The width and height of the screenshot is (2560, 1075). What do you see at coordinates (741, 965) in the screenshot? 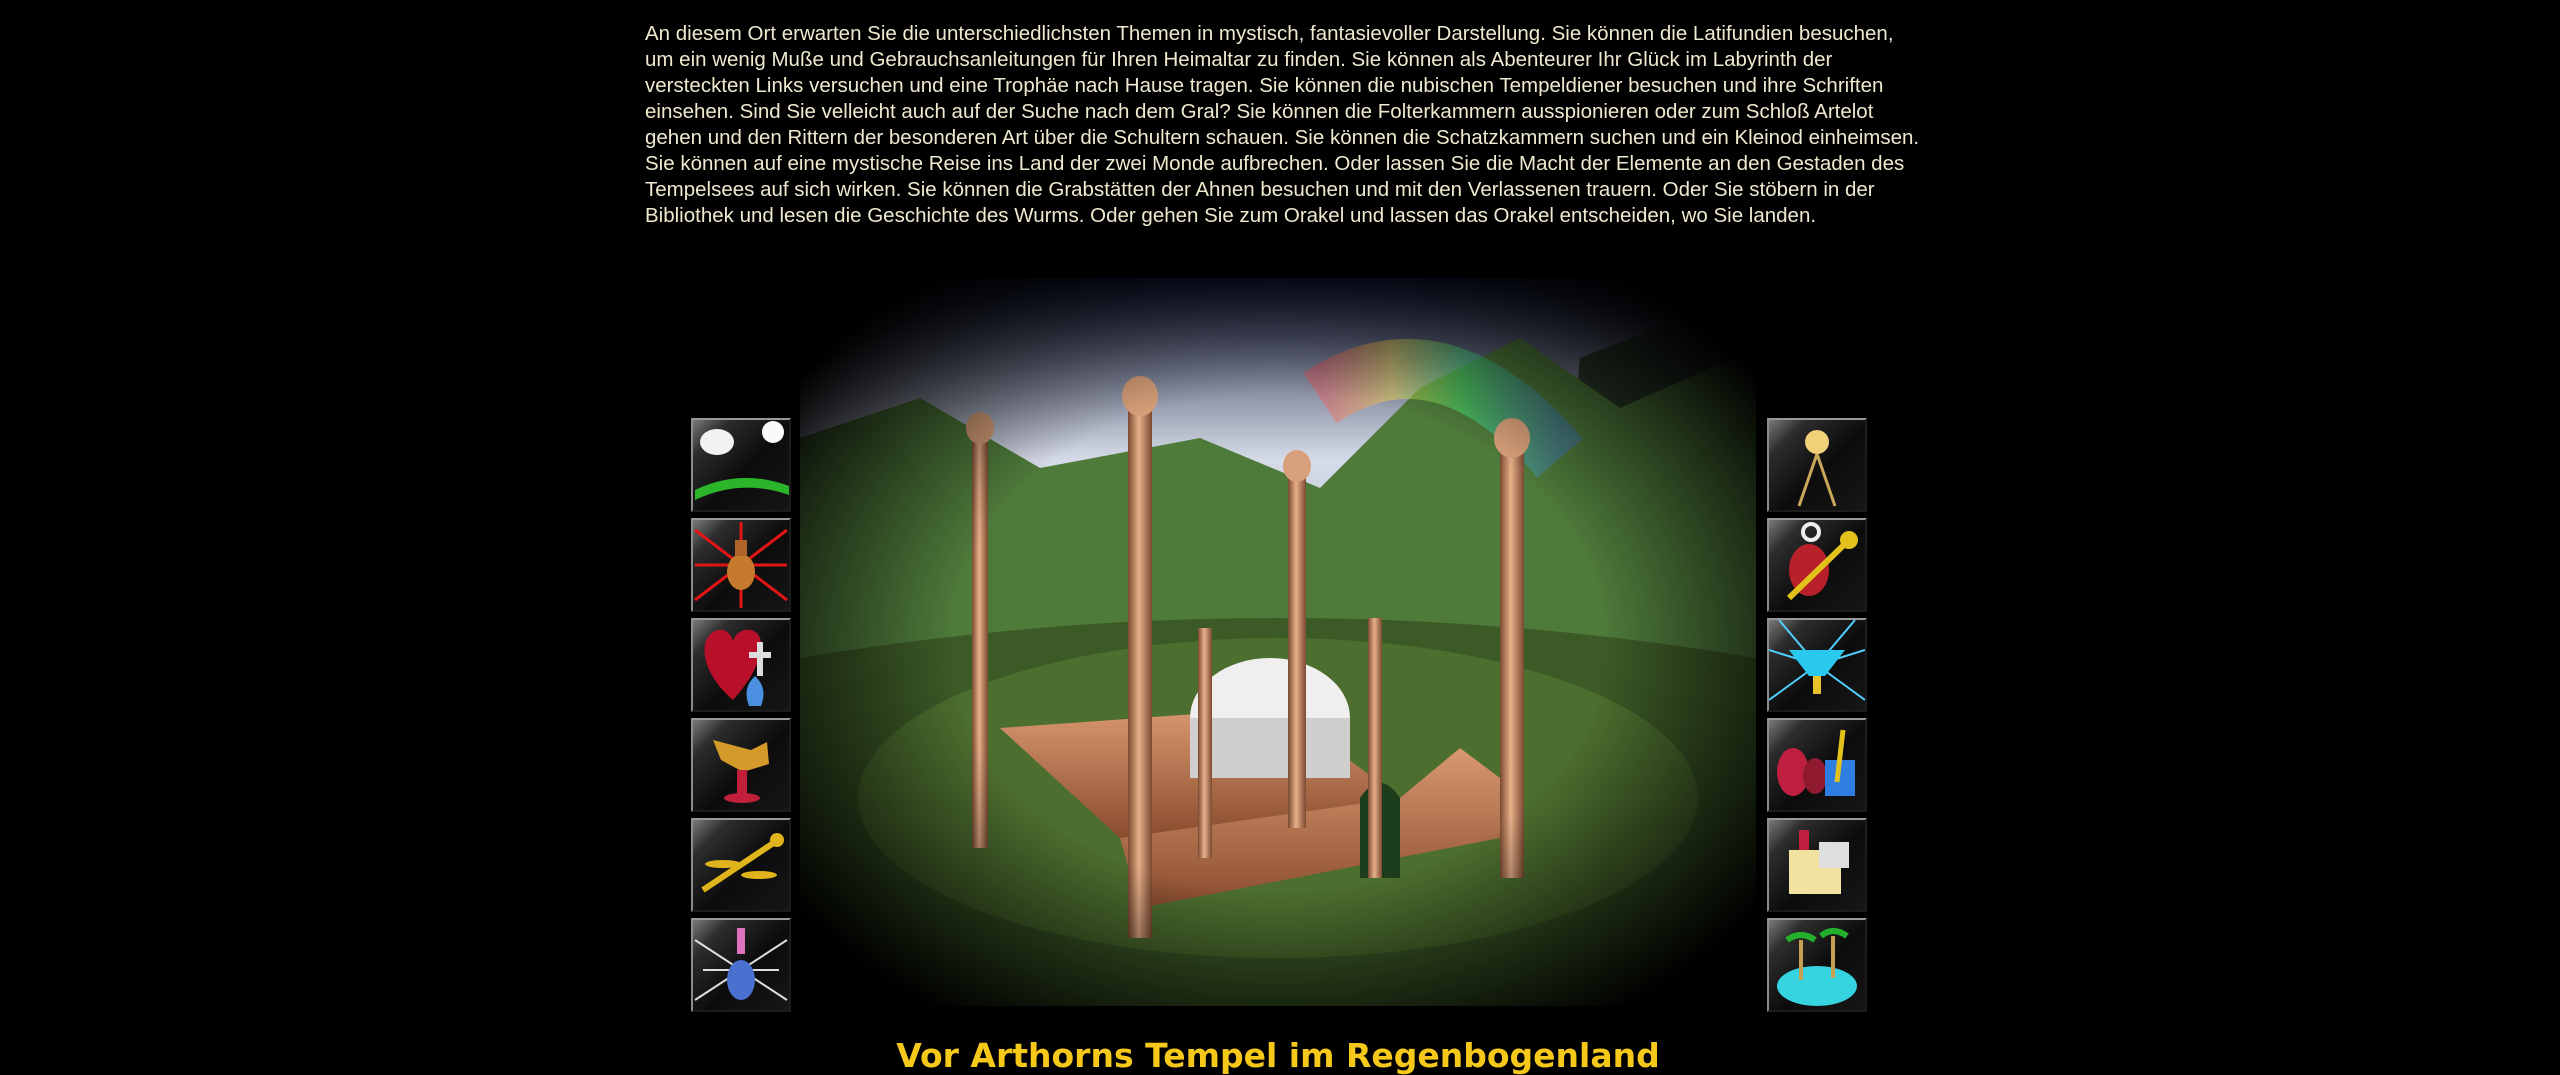
I see `blue-vase-rays-icon` at bounding box center [741, 965].